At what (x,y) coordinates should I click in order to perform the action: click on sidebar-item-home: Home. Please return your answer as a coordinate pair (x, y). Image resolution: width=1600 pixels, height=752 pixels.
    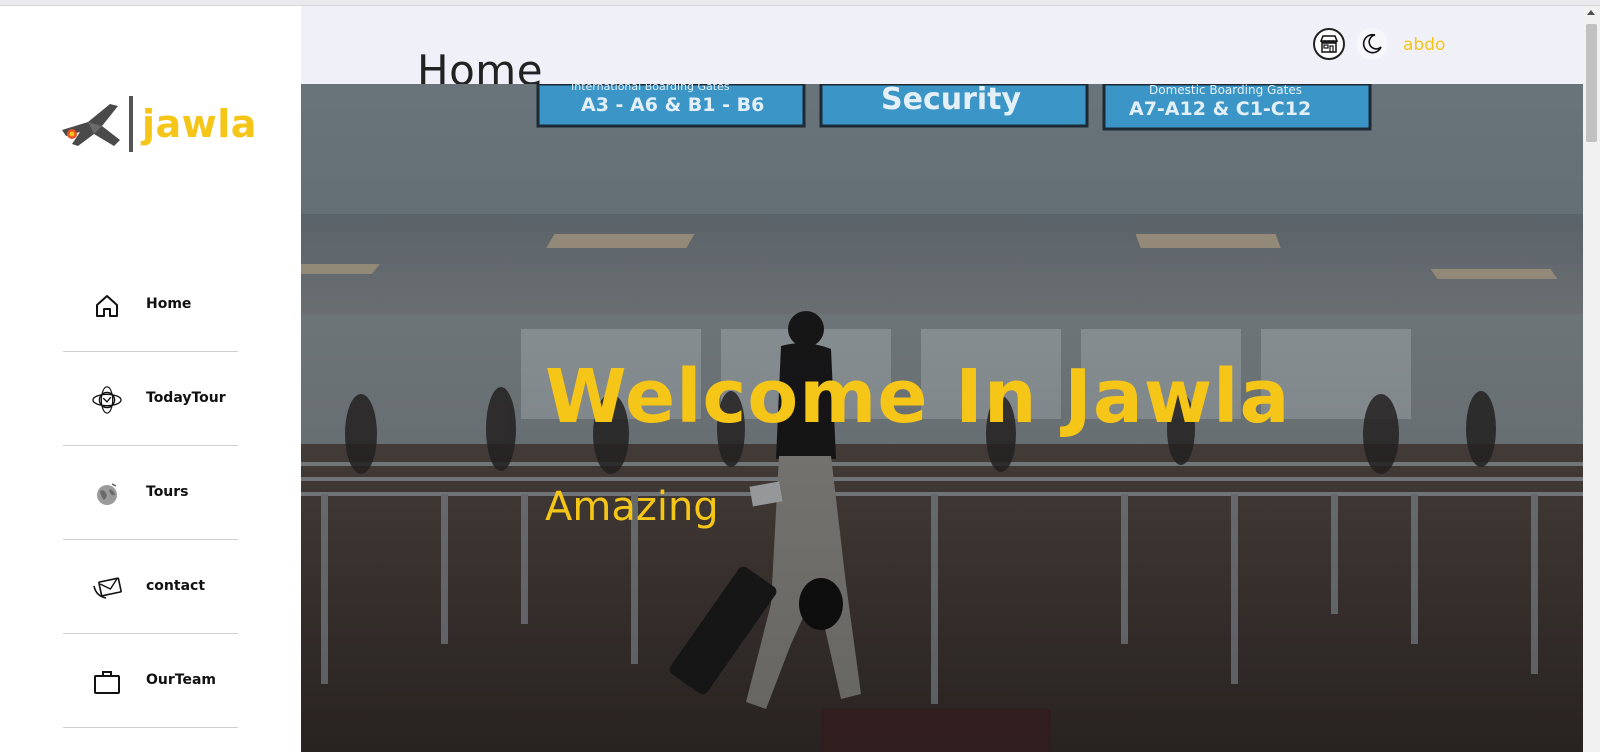
    Looking at the image, I should click on (150, 305).